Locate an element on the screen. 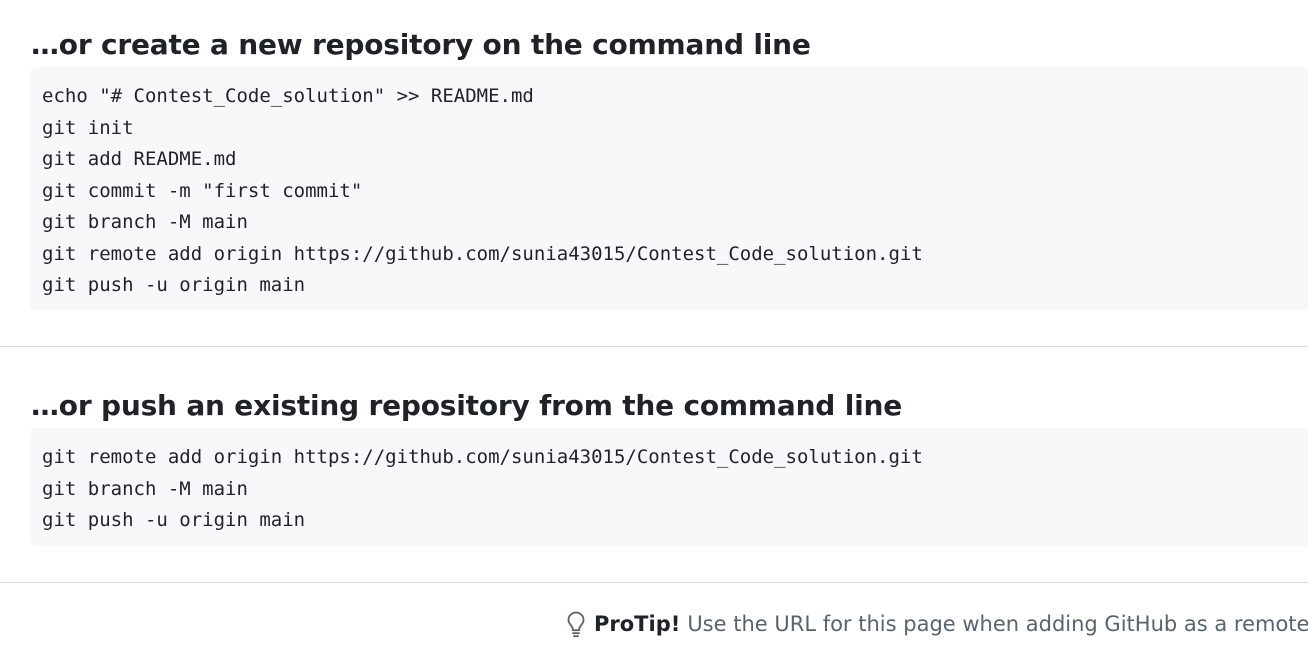 This screenshot has height=663, width=1308. code-line: git commit -m "first commit" is located at coordinates (675, 192).